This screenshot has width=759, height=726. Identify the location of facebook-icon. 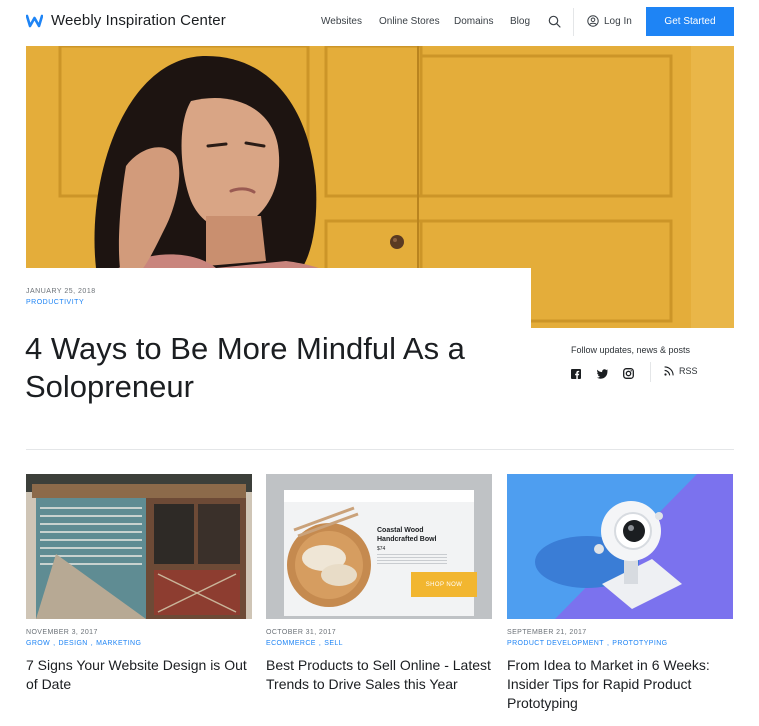
(576, 375).